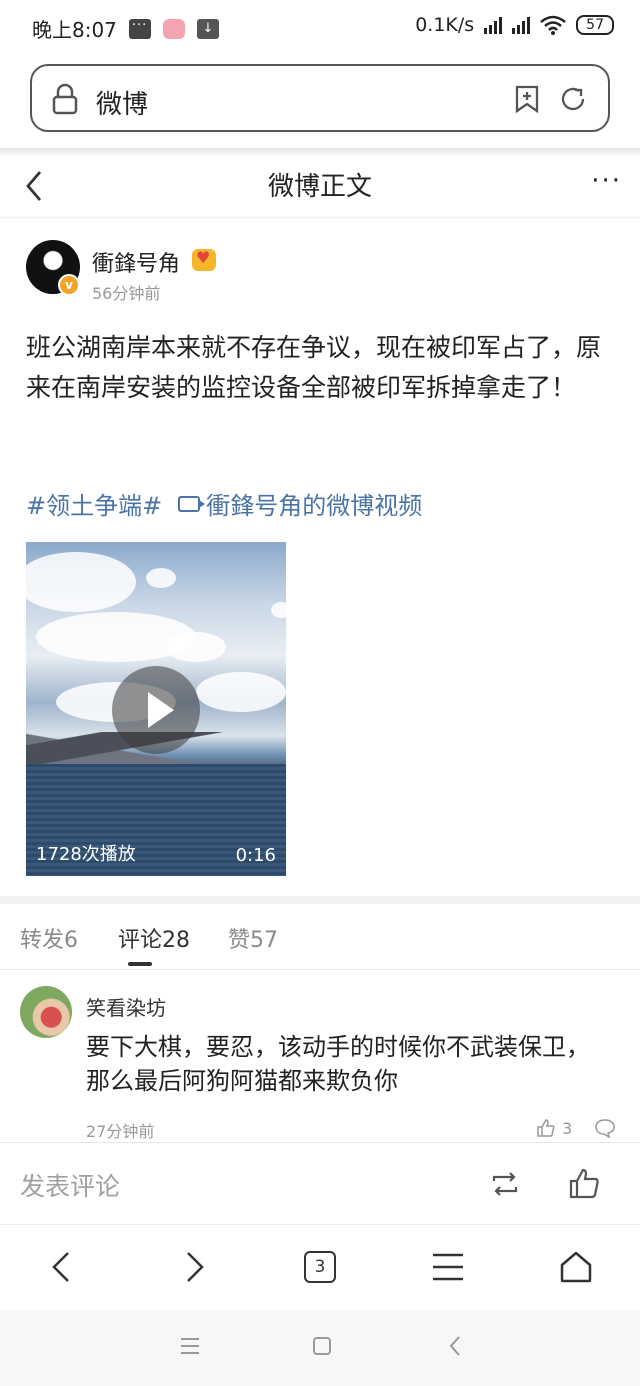  I want to click on video-thumbnail: 1728次播放 0:16, so click(156, 709).